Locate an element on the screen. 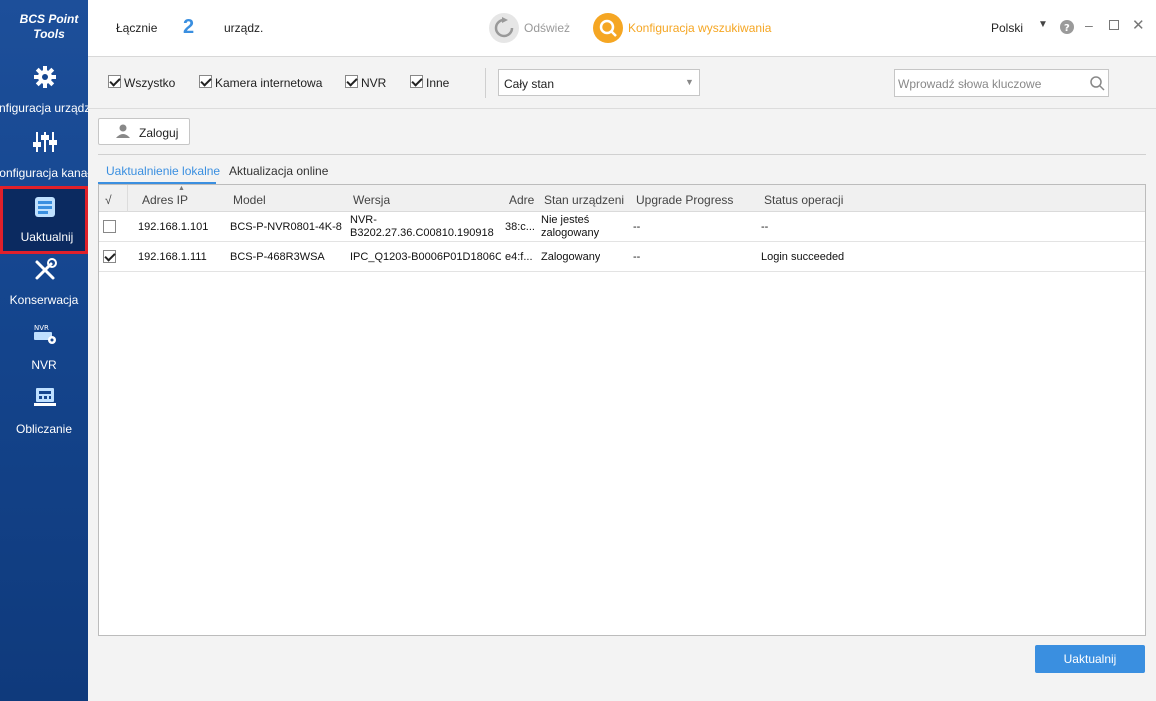  filter-all-checkbox is located at coordinates (114, 81).